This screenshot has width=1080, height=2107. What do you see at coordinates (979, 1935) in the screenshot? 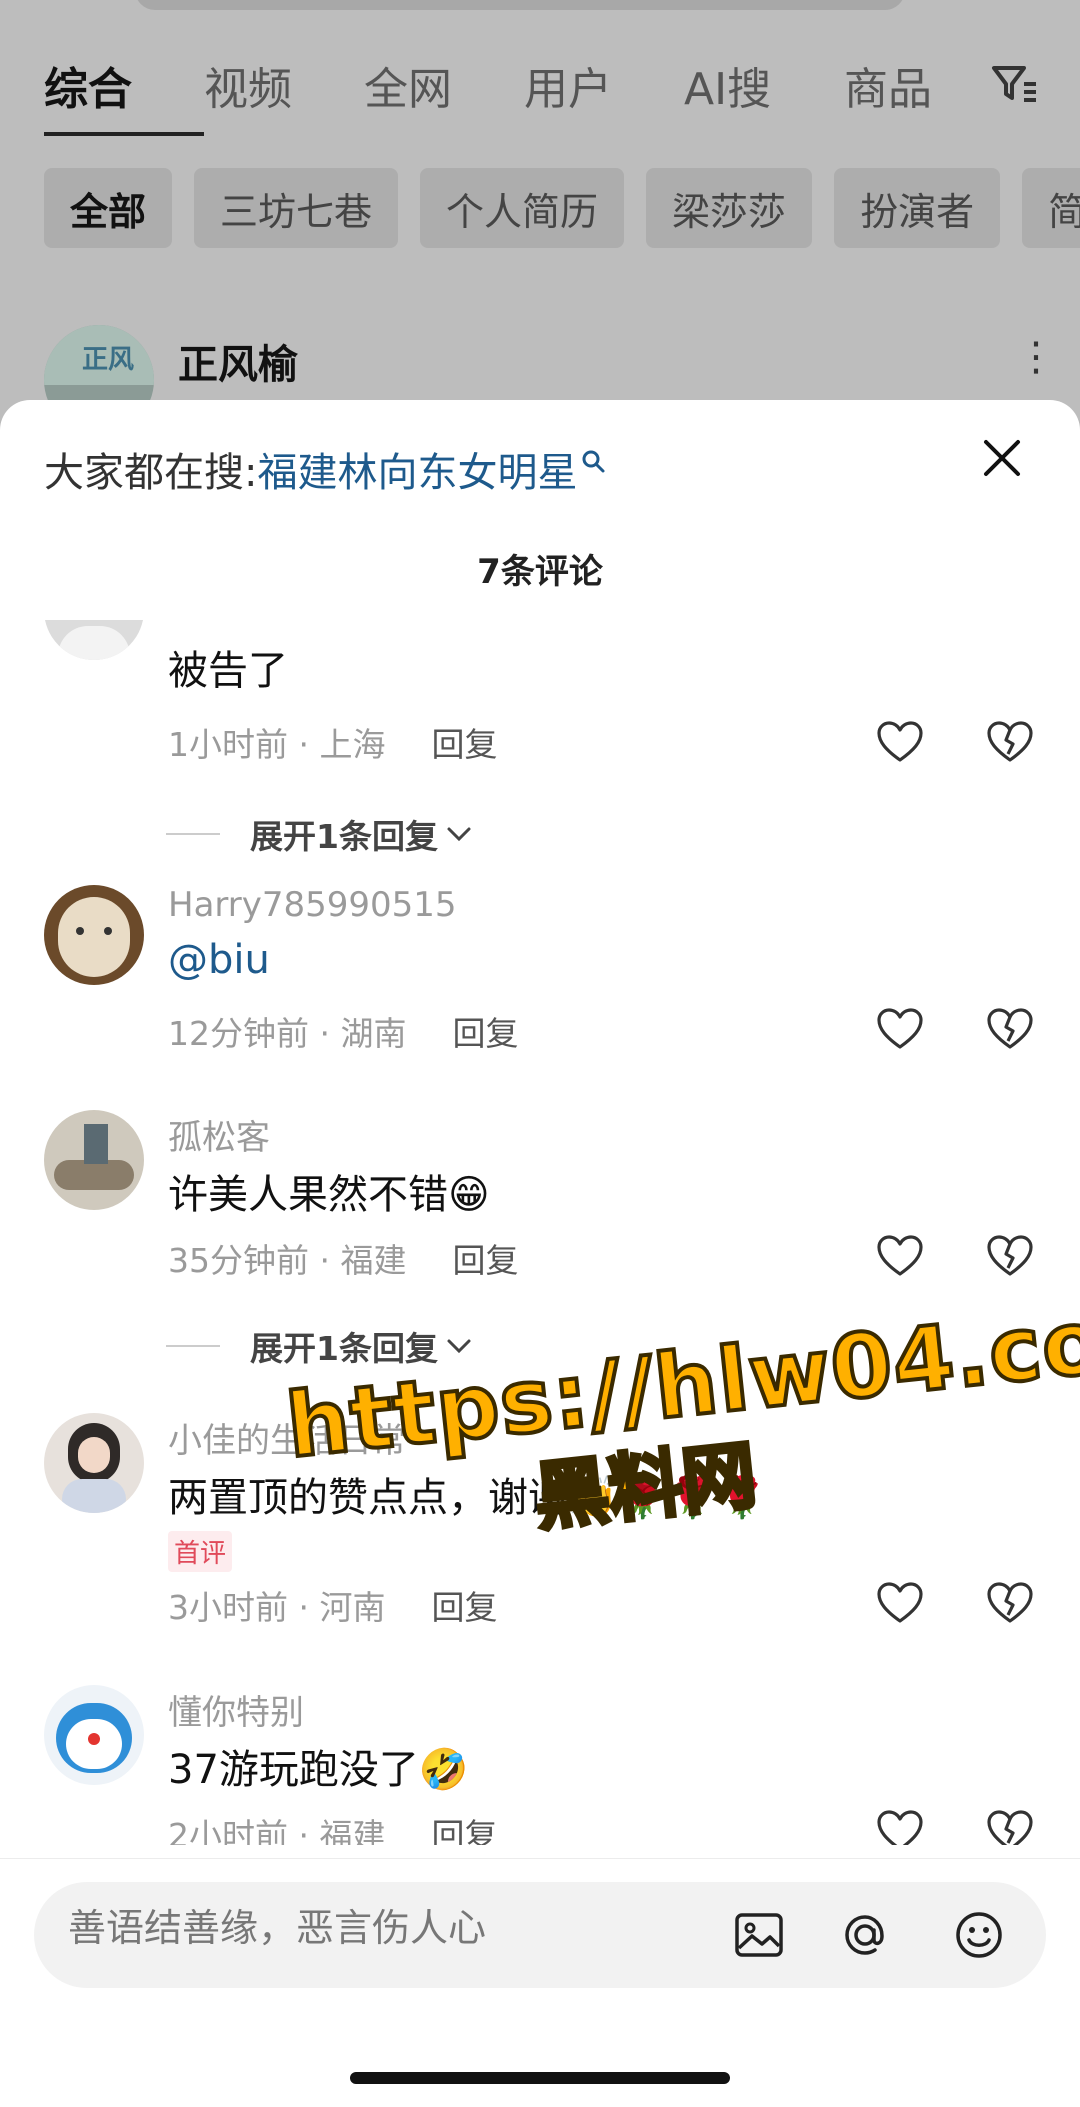
I see `emoji-icon` at bounding box center [979, 1935].